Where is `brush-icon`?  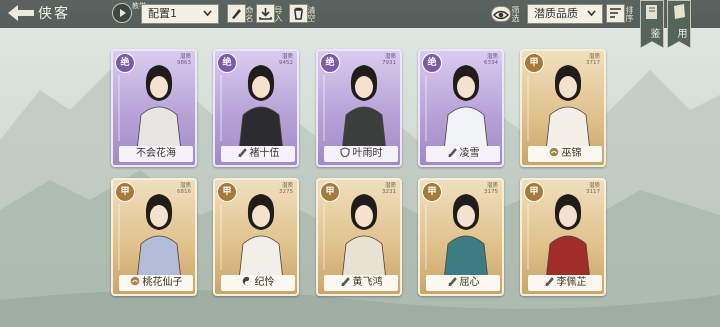
brush-icon is located at coordinates (236, 14).